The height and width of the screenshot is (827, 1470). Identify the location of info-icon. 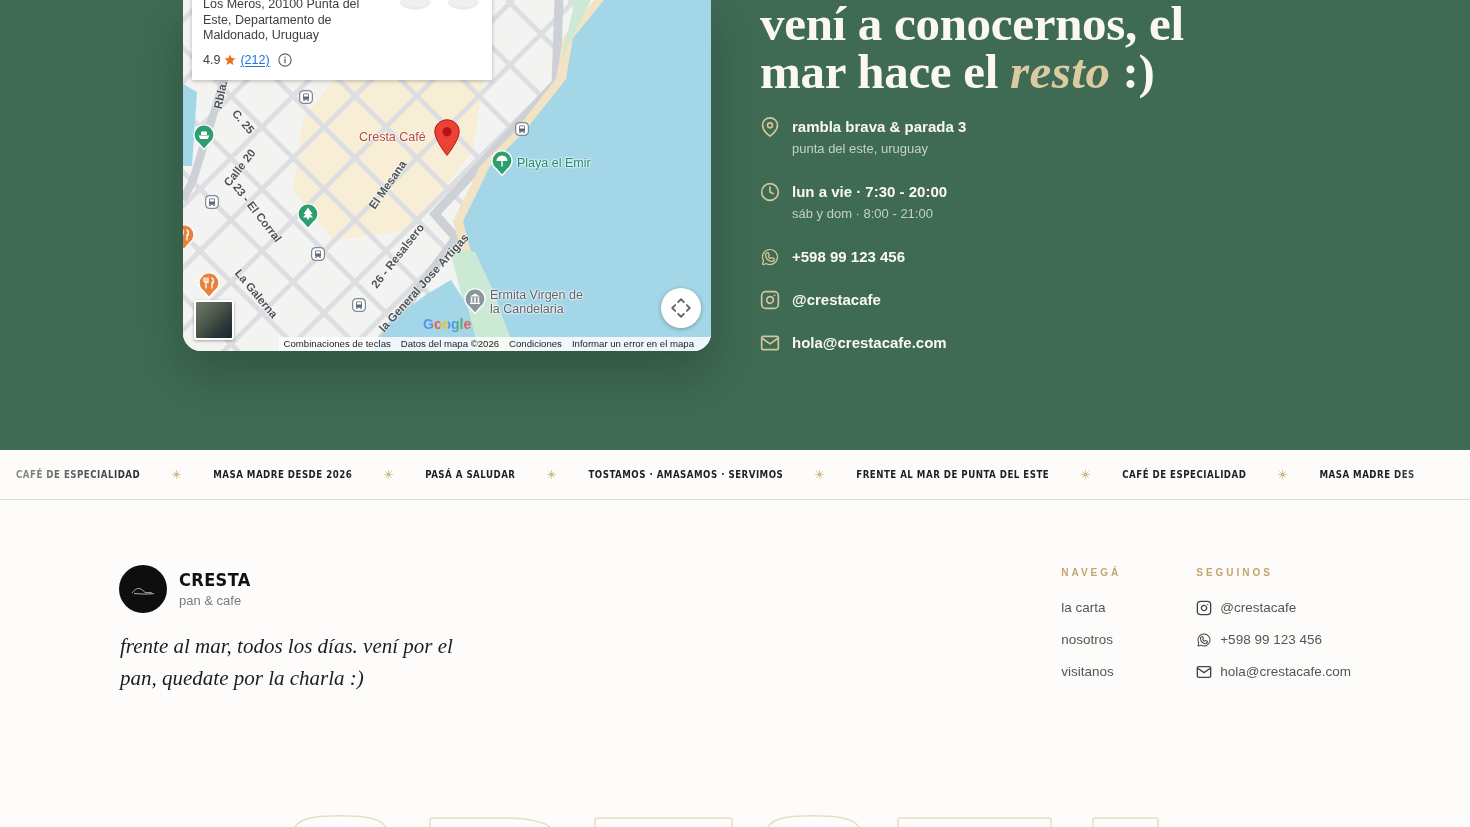
(284, 59).